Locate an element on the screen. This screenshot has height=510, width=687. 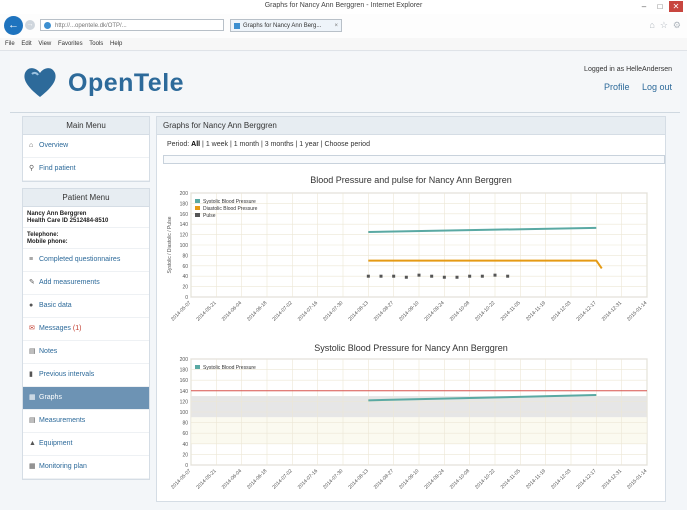
app-name: OpenTele is located at coordinates (126, 83).